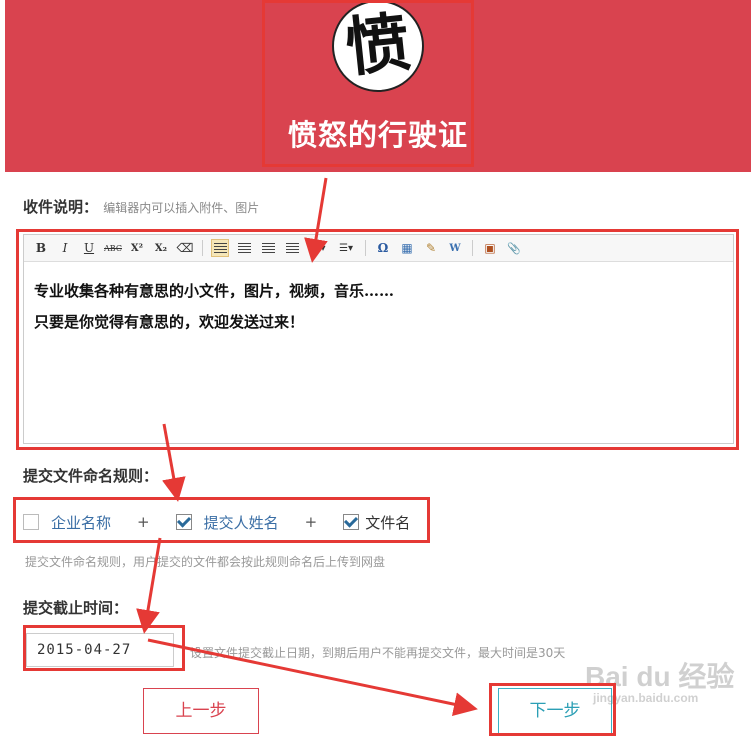 This screenshot has height=736, width=756. I want to click on editor-toolbar: B I U ABC X² X₂ ⌫ ⋮▾ ☰▾ Ω ▦ ✎ W ▣ 📎, so click(378, 248).